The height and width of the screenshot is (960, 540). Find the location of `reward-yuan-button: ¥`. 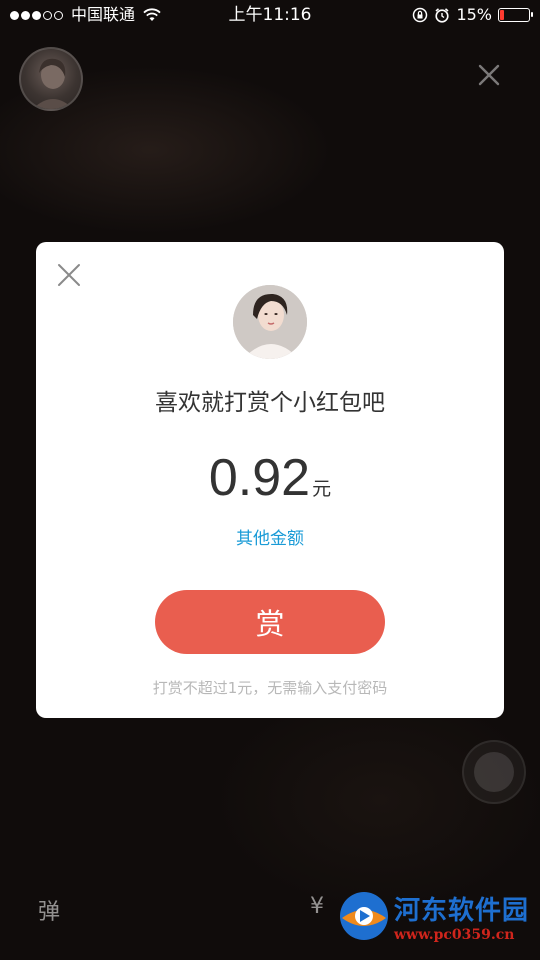

reward-yuan-button: ¥ is located at coordinates (317, 906).